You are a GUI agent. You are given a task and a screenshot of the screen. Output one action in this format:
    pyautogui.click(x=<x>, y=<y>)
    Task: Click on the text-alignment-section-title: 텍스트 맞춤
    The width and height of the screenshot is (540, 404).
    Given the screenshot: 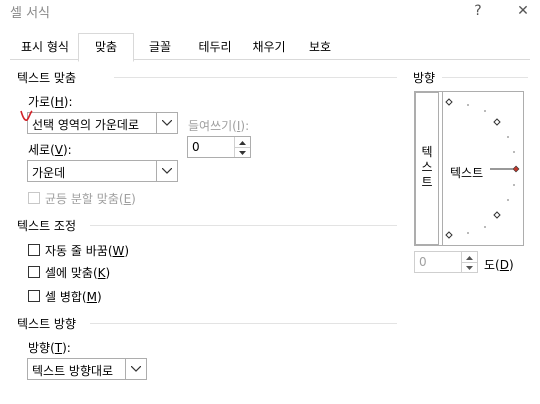 What is the action you would take?
    pyautogui.click(x=47, y=78)
    